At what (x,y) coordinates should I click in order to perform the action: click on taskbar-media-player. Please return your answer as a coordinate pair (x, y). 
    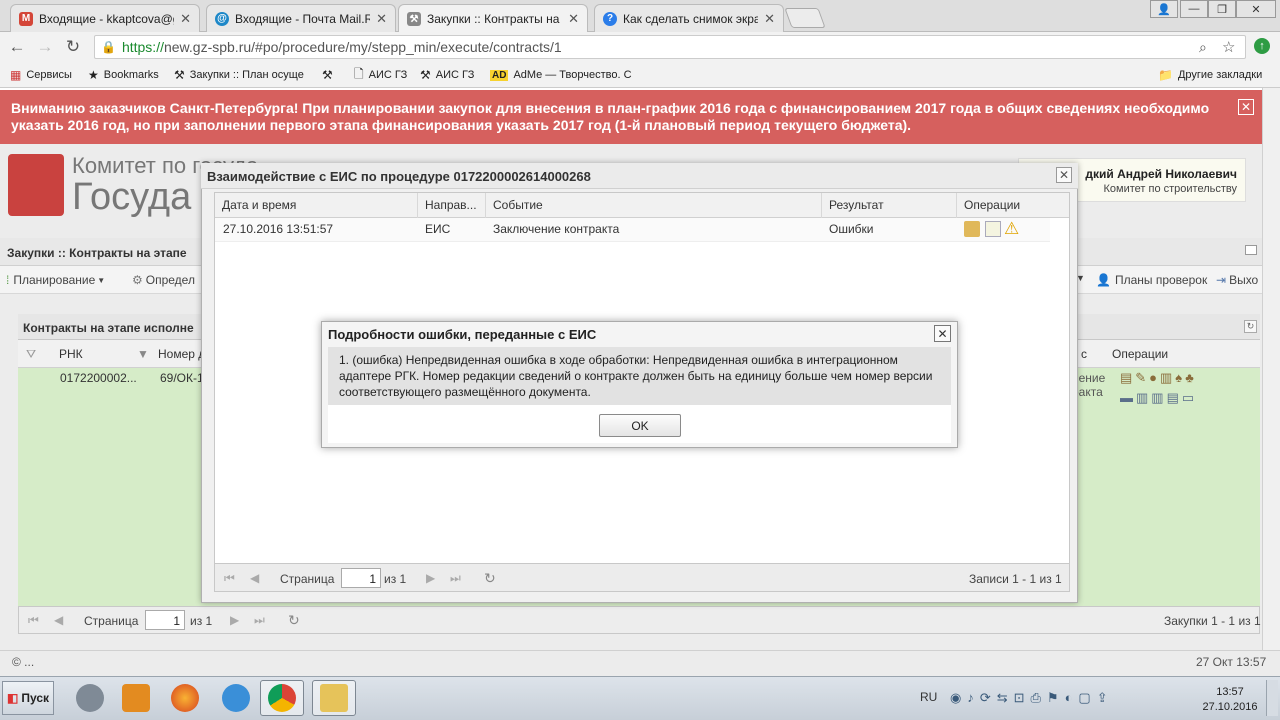
    Looking at the image, I should click on (136, 698).